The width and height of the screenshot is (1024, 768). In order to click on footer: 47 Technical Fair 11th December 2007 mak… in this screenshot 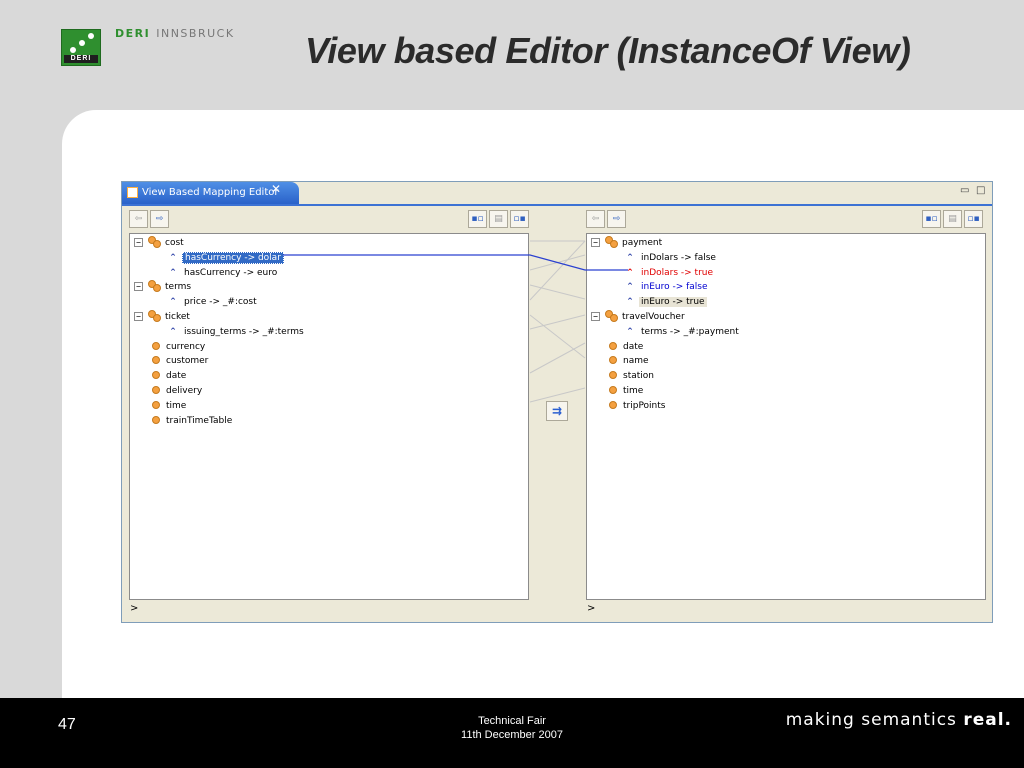, I will do `click(512, 733)`.